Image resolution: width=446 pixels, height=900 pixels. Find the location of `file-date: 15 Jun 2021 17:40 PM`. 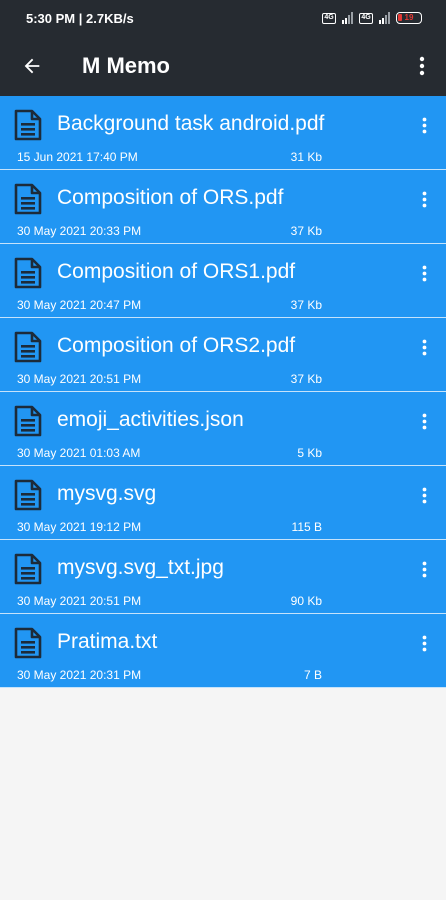

file-date: 15 Jun 2021 17:40 PM is located at coordinates (77, 157).